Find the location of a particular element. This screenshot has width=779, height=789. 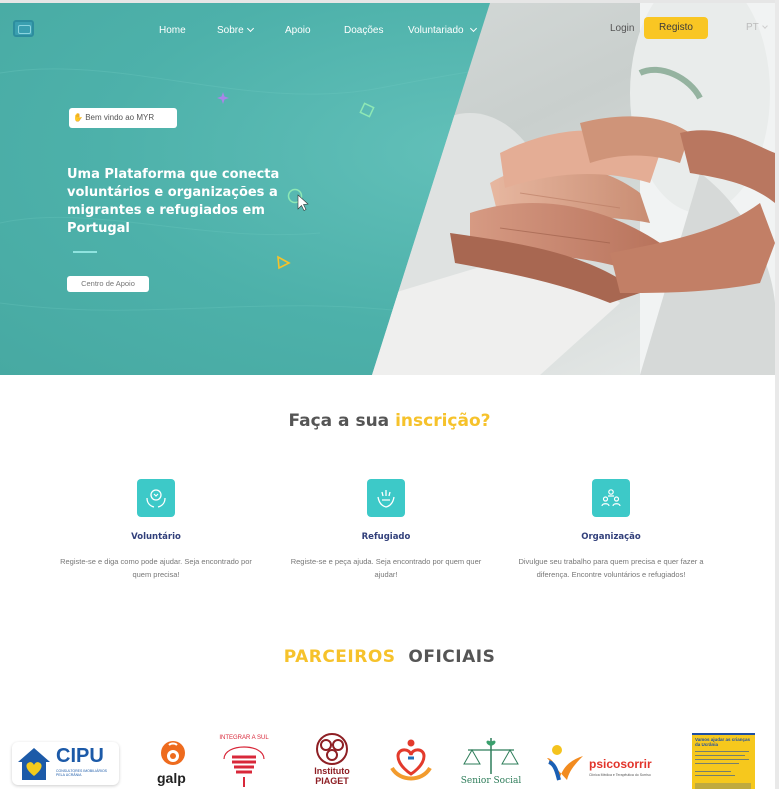

poster-headline: Vamos ajudar as crianças da Ucrânia is located at coordinates (723, 742).